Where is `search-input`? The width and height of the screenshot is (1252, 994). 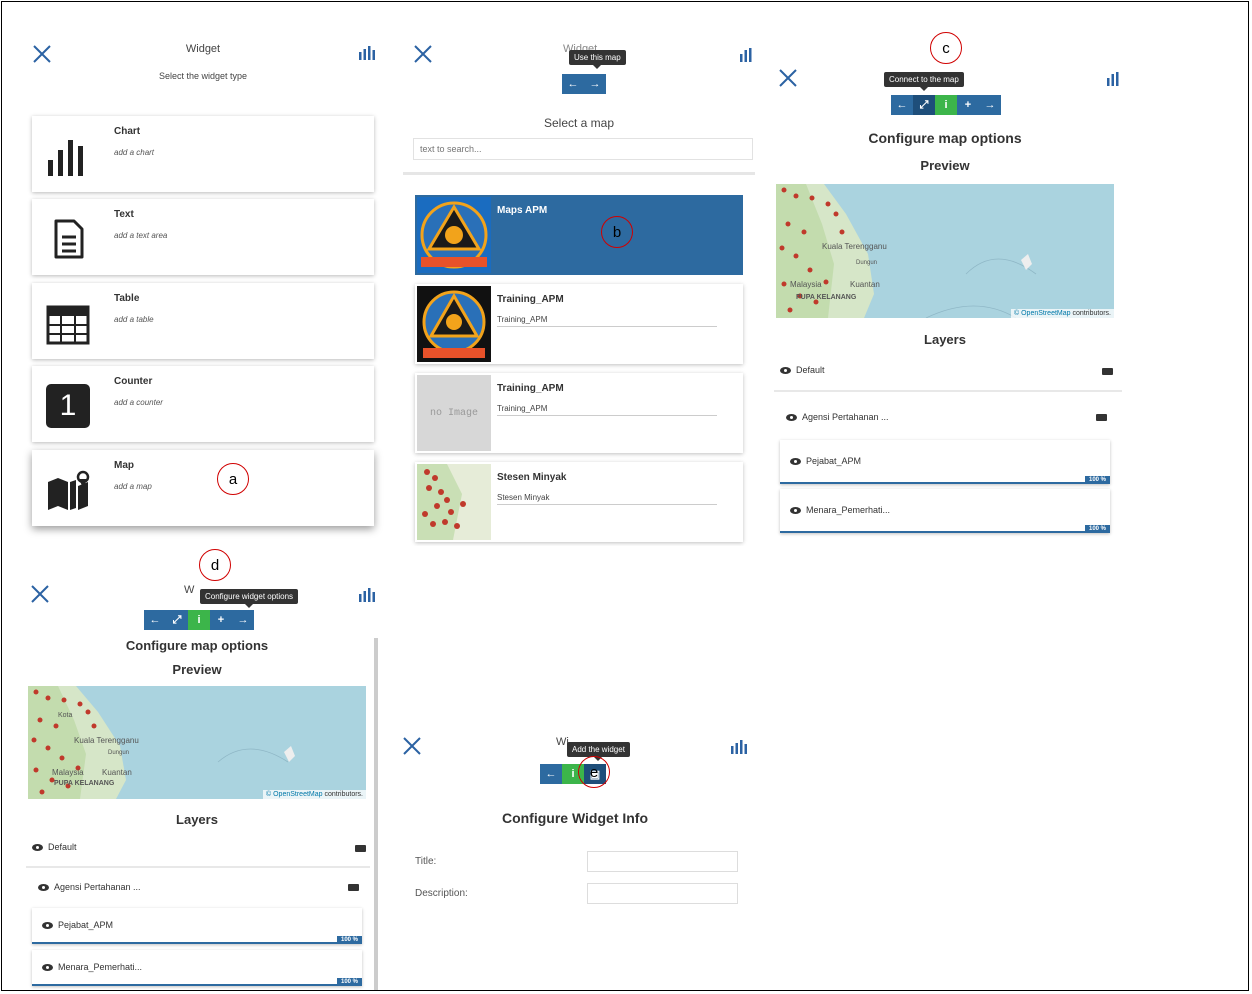 search-input is located at coordinates (583, 149).